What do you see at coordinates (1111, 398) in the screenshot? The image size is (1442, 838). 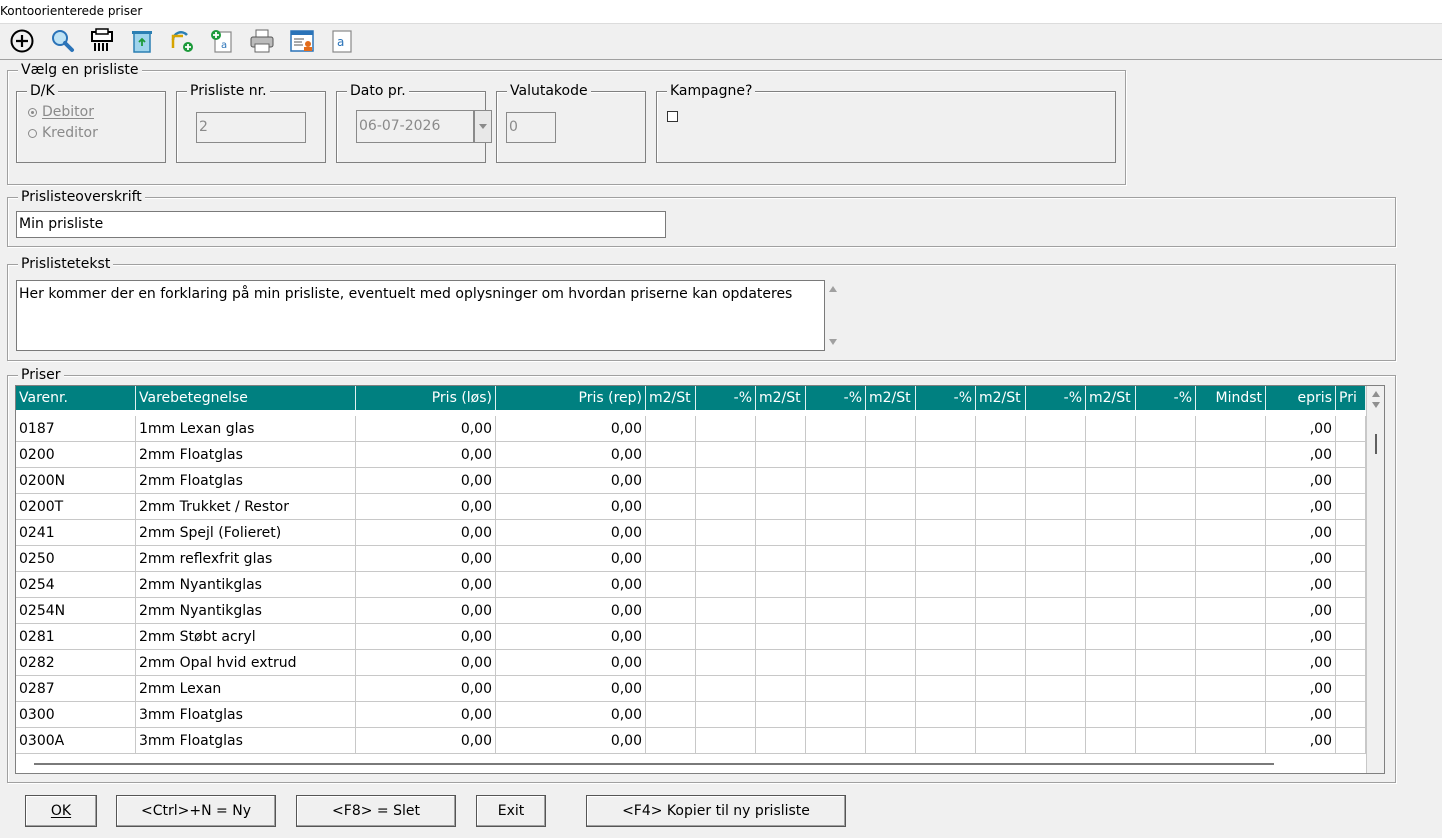 I see `column-header: m2/St` at bounding box center [1111, 398].